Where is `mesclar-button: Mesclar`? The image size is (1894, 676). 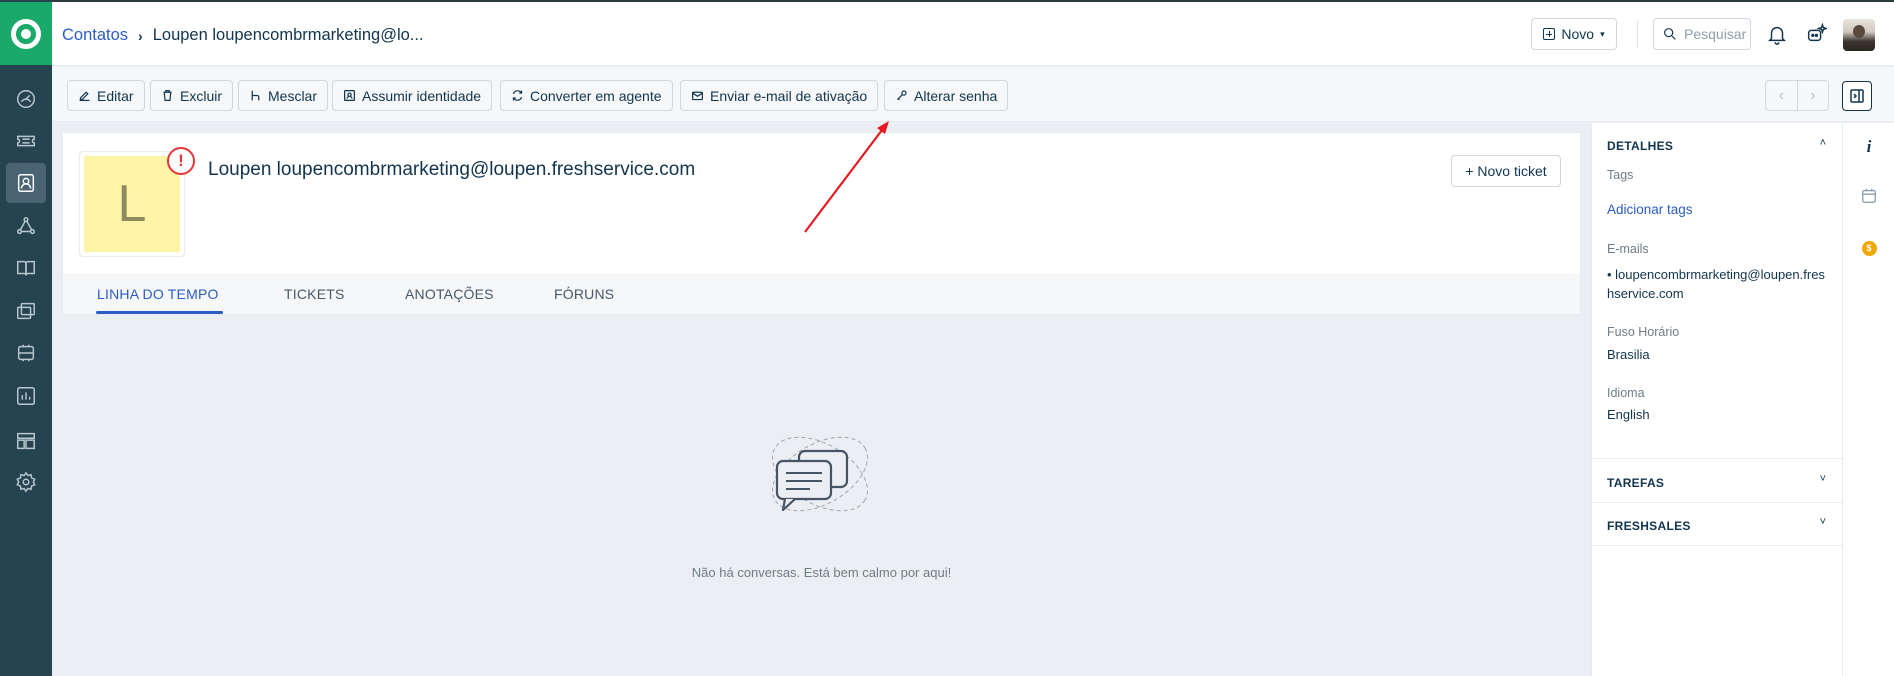
mesclar-button: Mesclar is located at coordinates (283, 95).